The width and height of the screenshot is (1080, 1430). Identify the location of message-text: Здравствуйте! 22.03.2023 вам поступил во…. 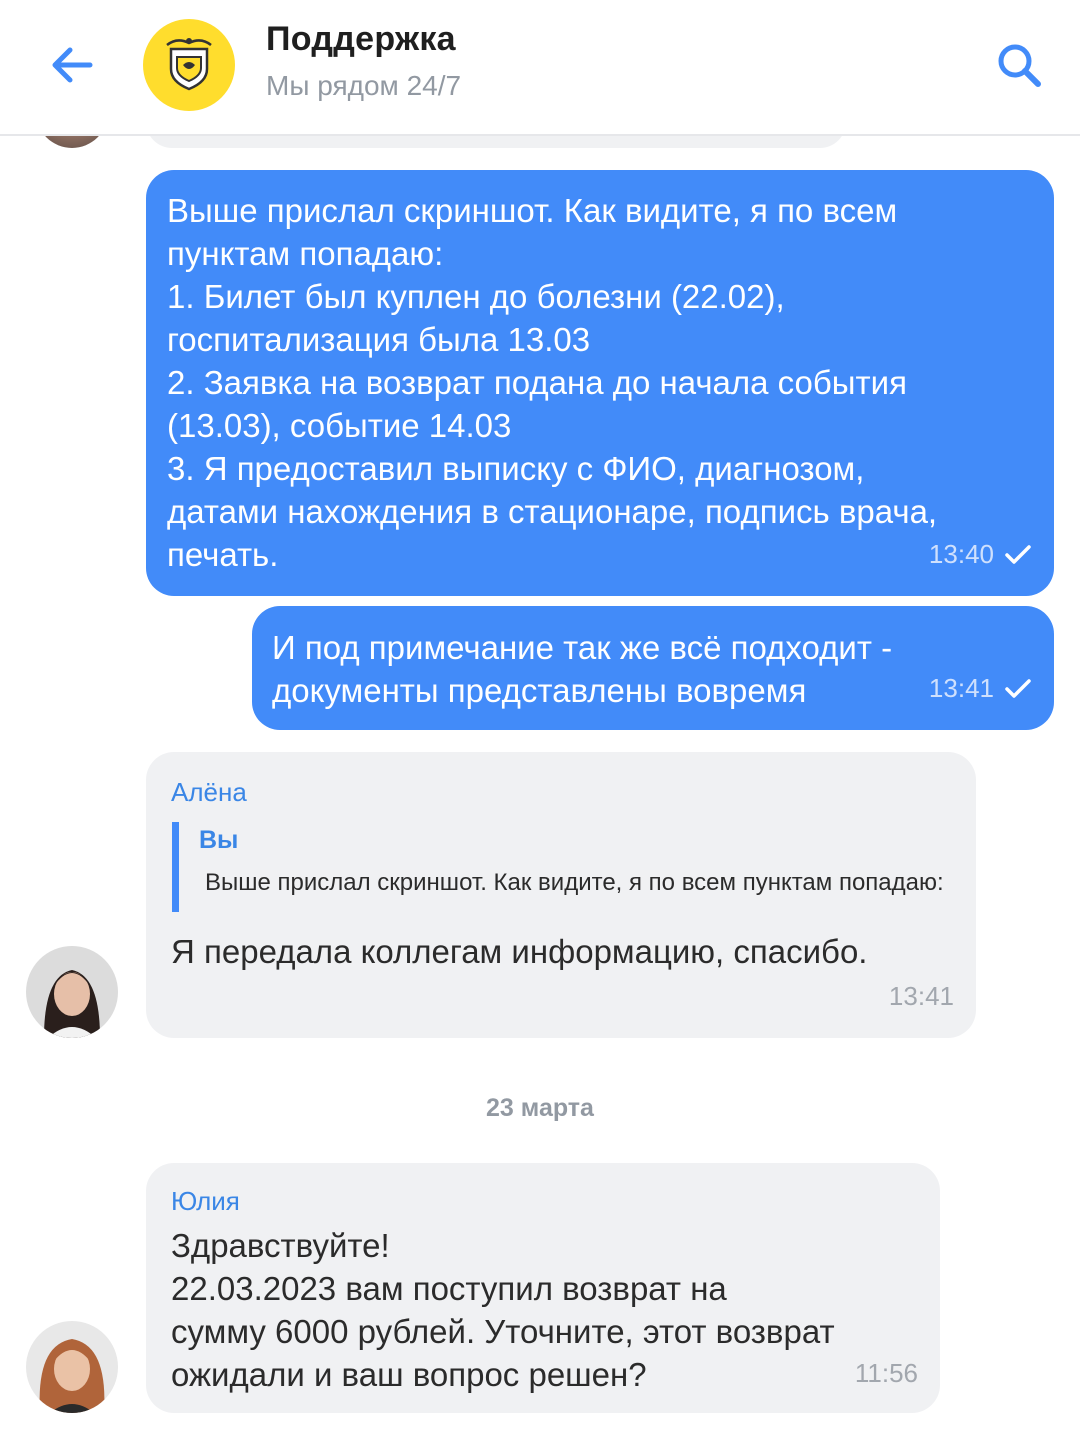
(503, 1310).